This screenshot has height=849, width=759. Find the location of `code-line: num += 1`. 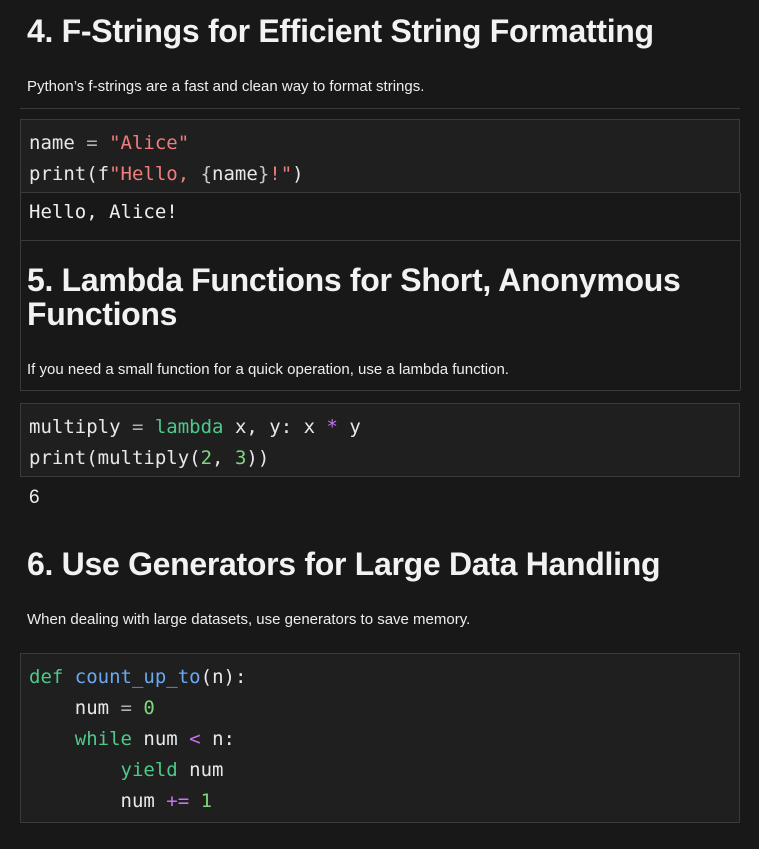

code-line: num += 1 is located at coordinates (121, 801).